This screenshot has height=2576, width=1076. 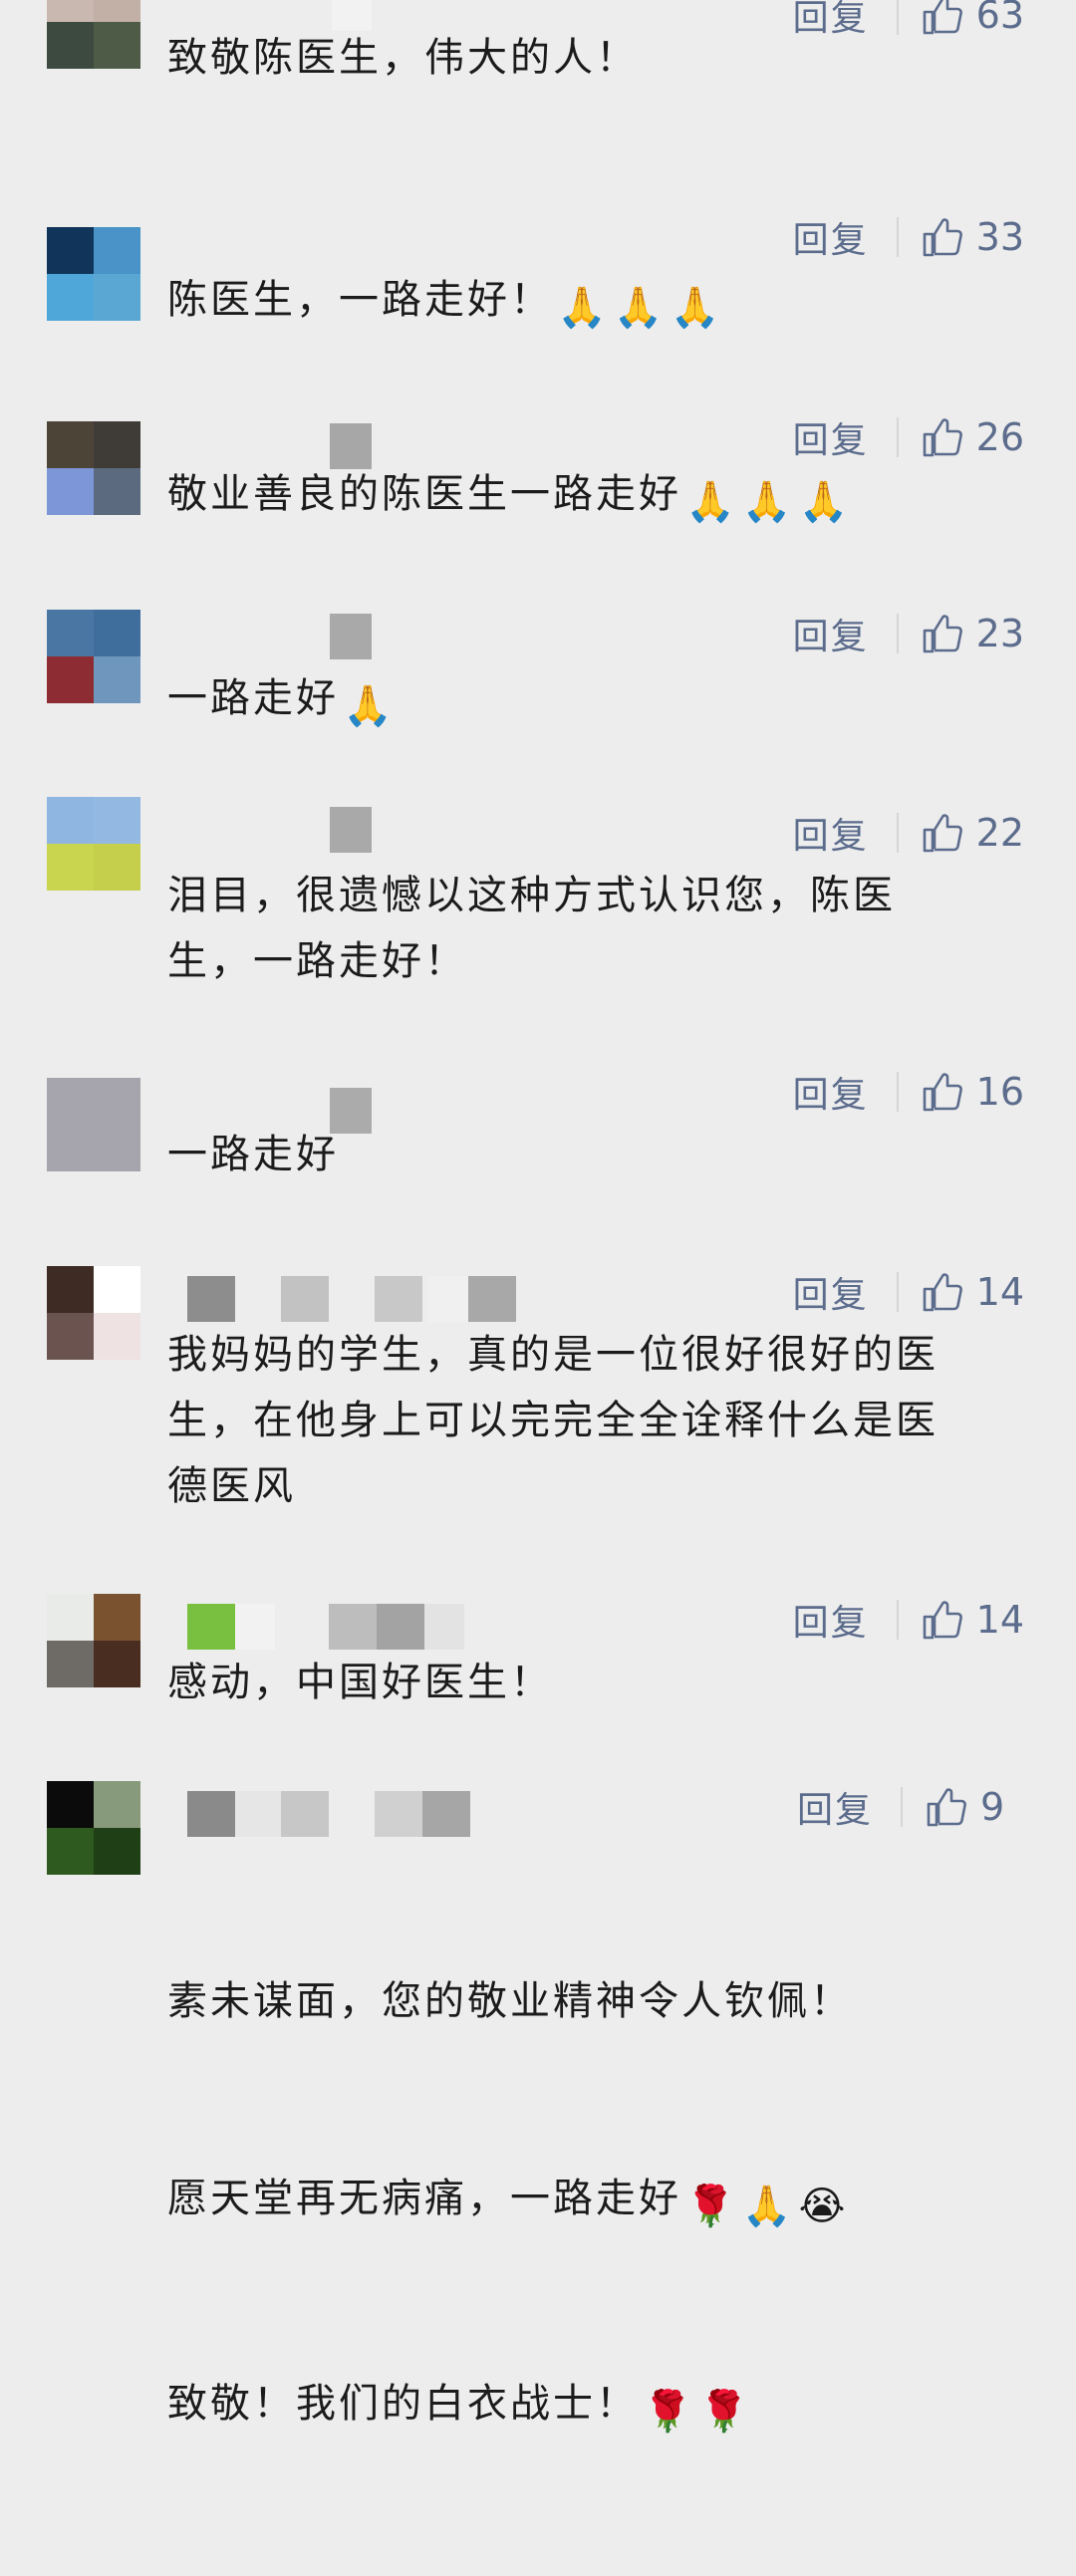 I want to click on like-count: 9, so click(x=992, y=1807).